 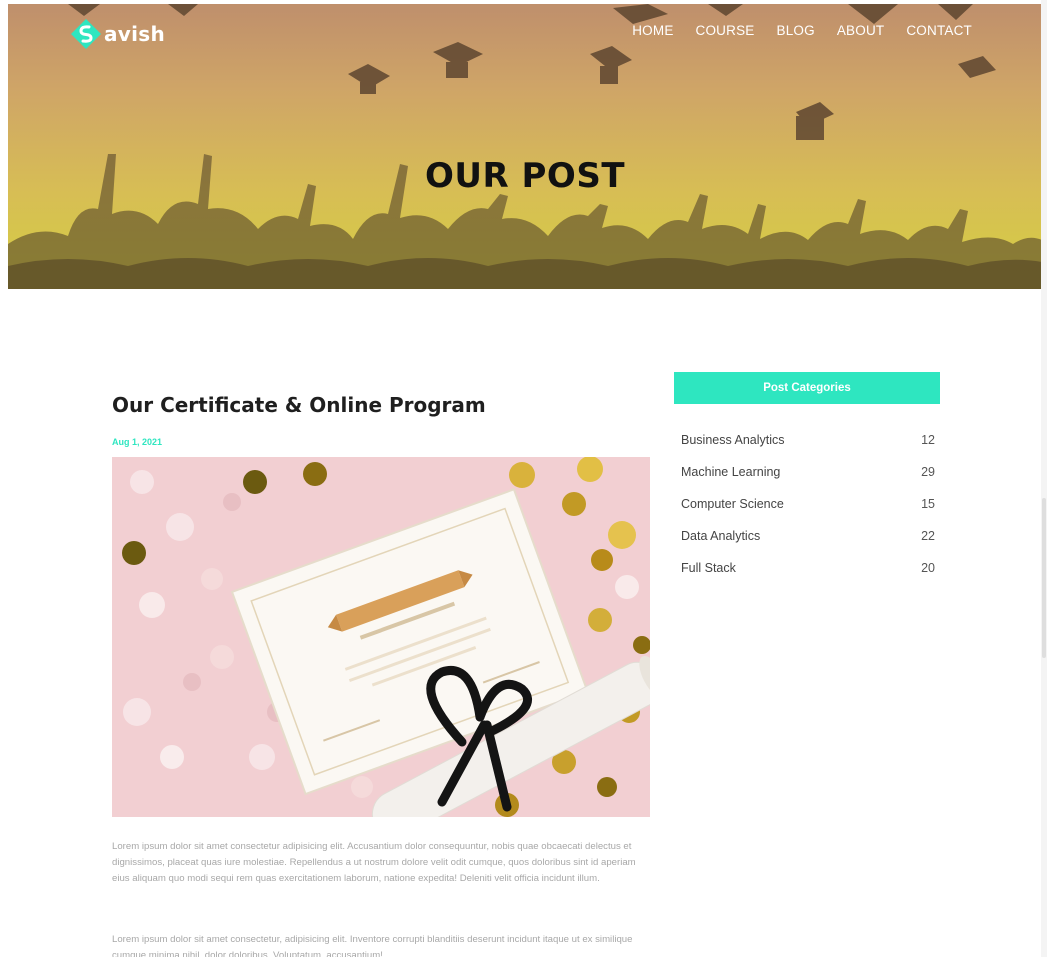 What do you see at coordinates (808, 472) in the screenshot?
I see `category-item: Machine Learning 29` at bounding box center [808, 472].